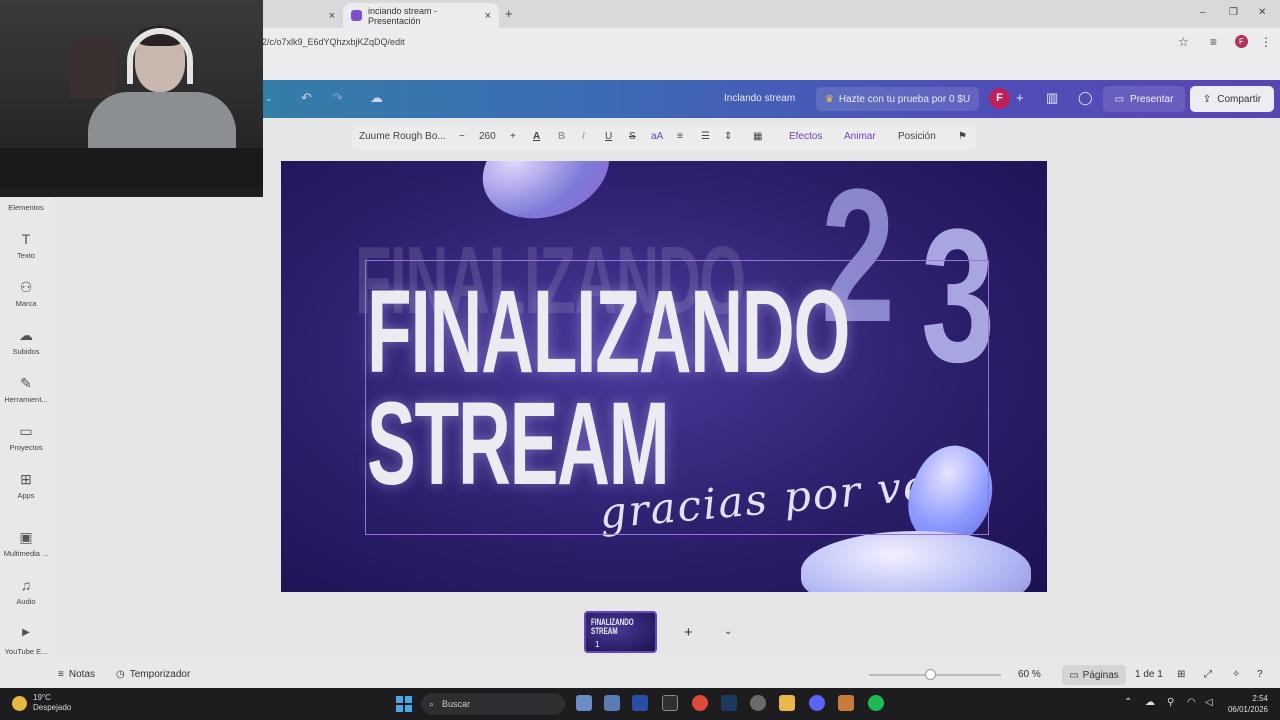 The width and height of the screenshot is (1280, 720). What do you see at coordinates (421, 15) in the screenshot?
I see `browser-tab-active: inciando stream - Presentación ×` at bounding box center [421, 15].